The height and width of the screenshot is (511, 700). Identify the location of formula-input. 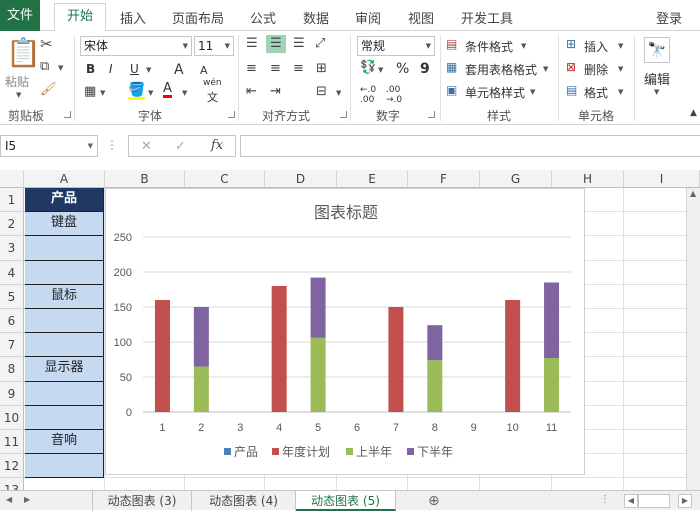
(470, 146).